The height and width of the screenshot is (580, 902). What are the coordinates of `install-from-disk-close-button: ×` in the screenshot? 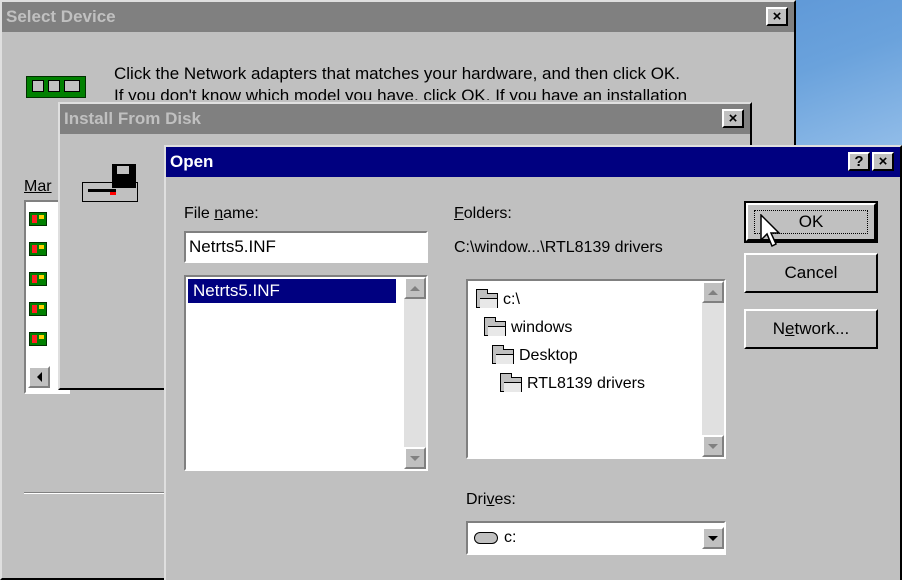 It's located at (733, 118).